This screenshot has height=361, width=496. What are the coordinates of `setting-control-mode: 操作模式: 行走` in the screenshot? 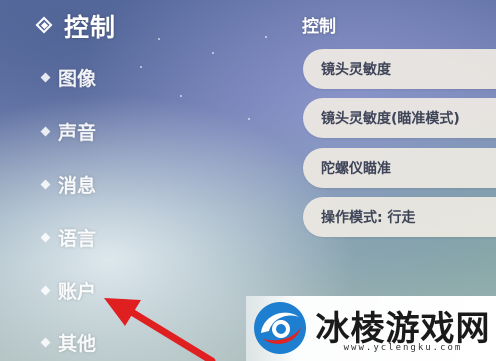 It's located at (399, 217).